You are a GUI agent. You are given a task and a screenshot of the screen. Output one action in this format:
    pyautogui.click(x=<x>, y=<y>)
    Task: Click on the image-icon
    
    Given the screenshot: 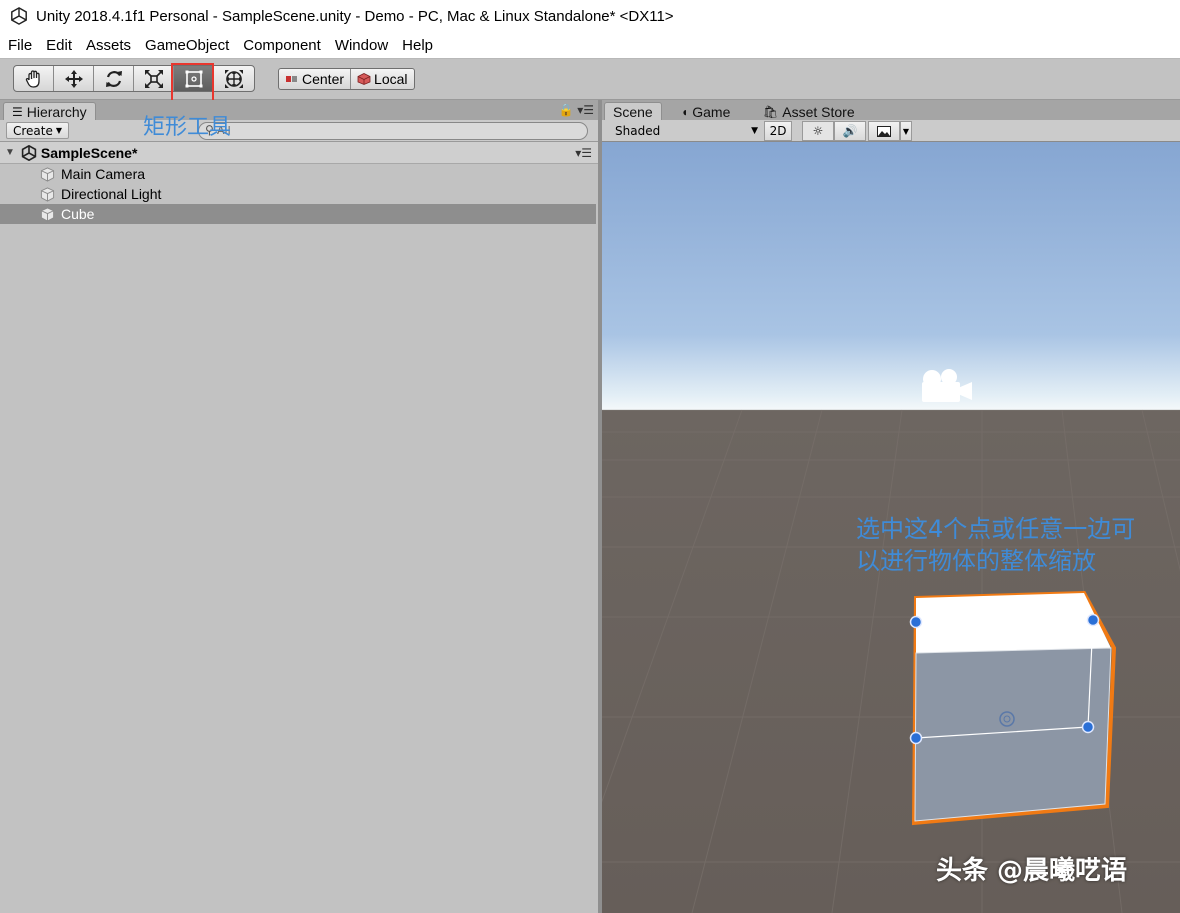 What is the action you would take?
    pyautogui.click(x=884, y=131)
    